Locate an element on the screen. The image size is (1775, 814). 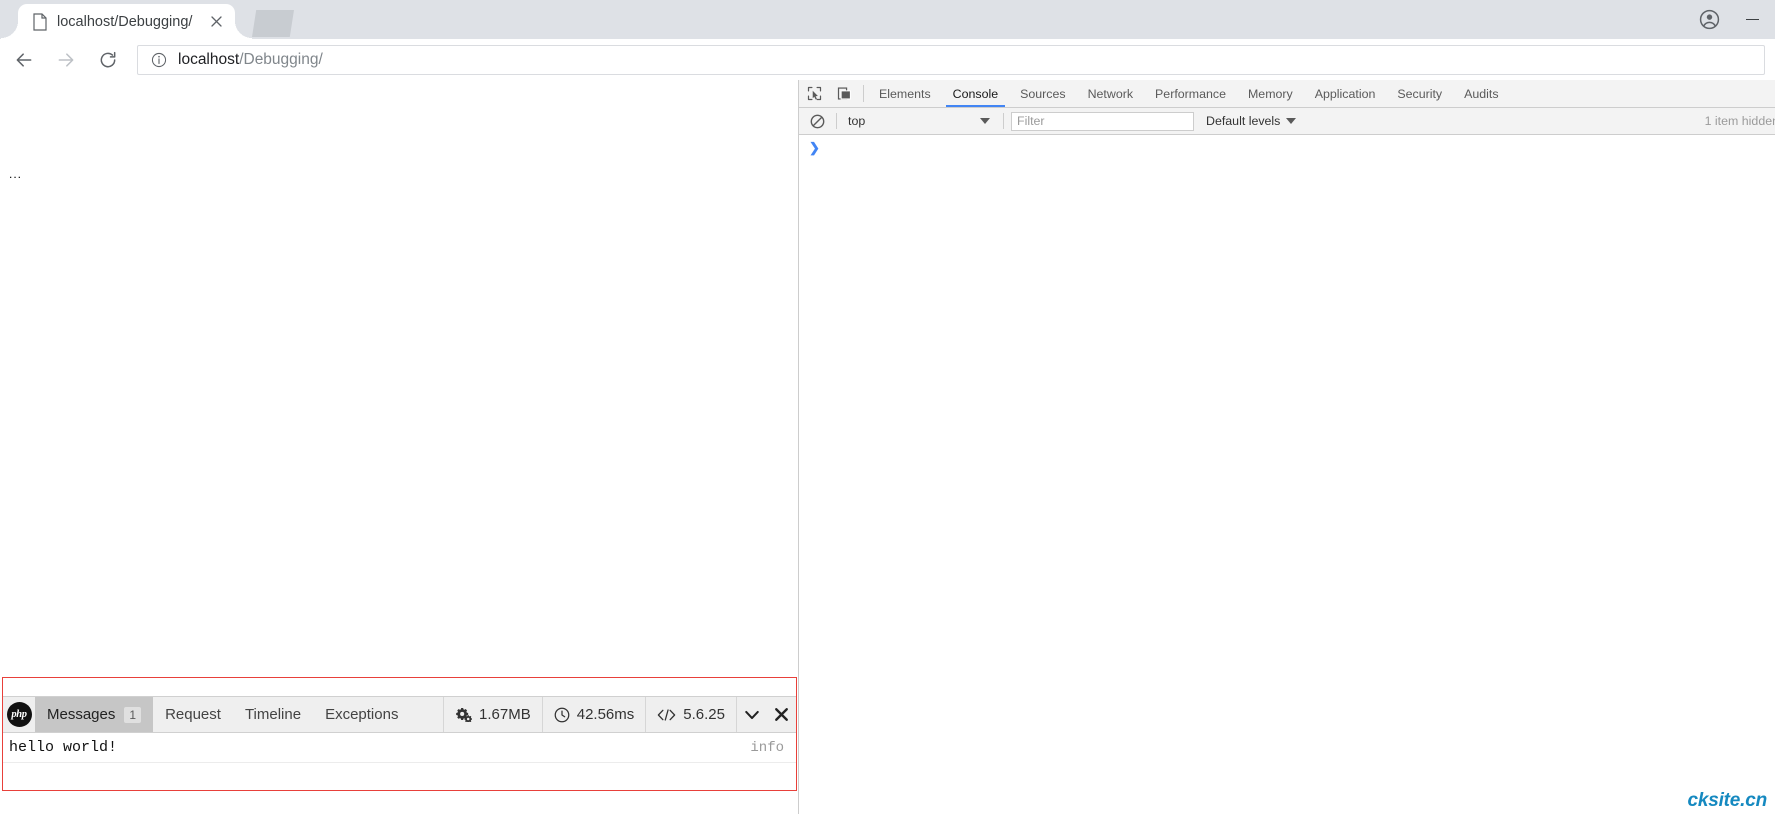
debug-tab-messages: Messages 1 is located at coordinates (94, 714).